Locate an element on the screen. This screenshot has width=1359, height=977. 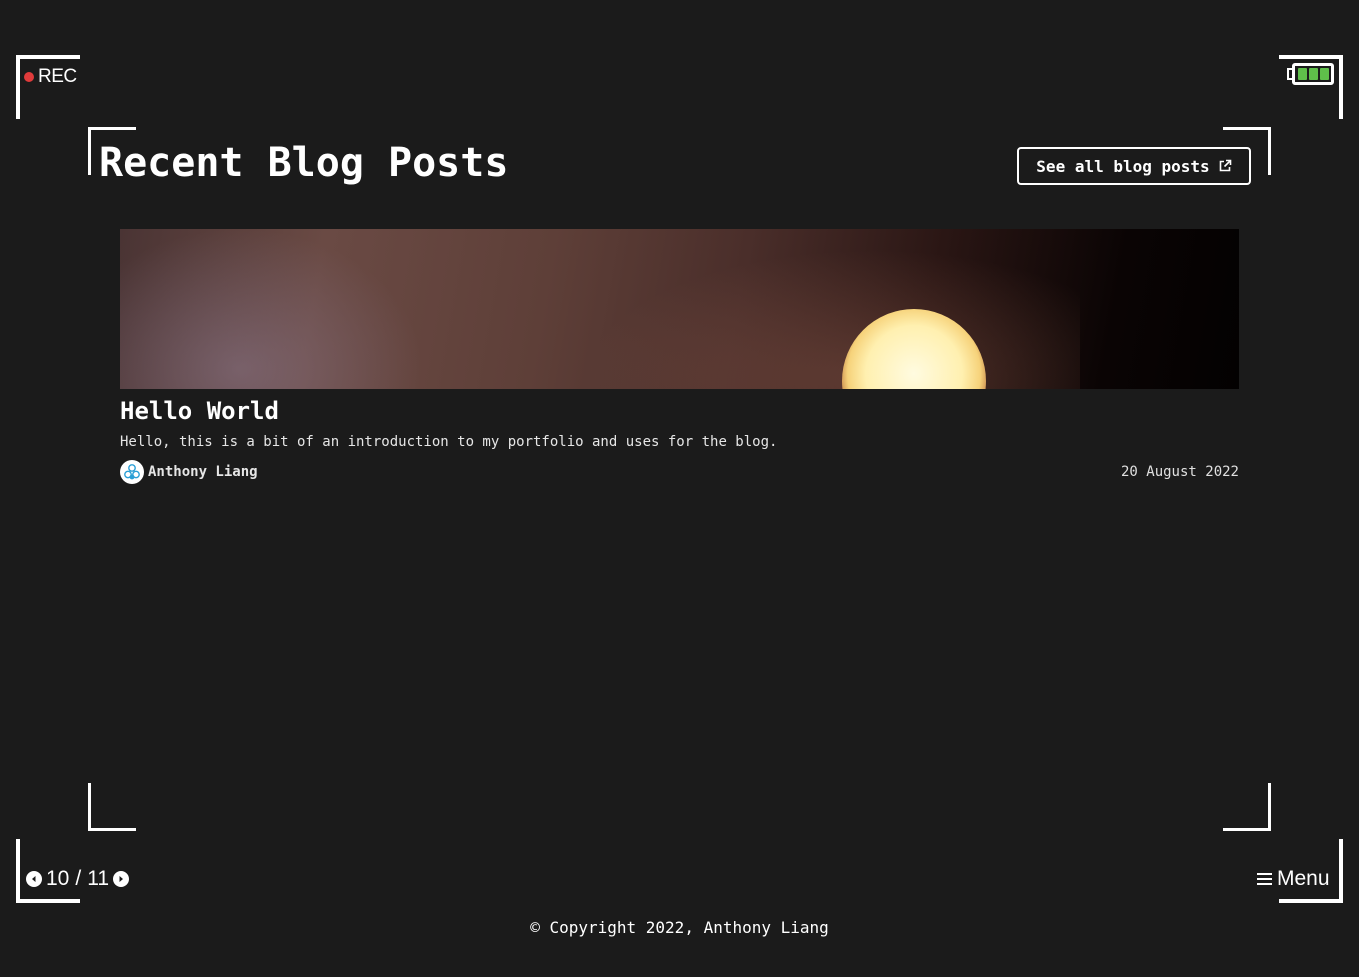
see-all-blog-posts-label: See all blog posts is located at coordinates (1123, 166).